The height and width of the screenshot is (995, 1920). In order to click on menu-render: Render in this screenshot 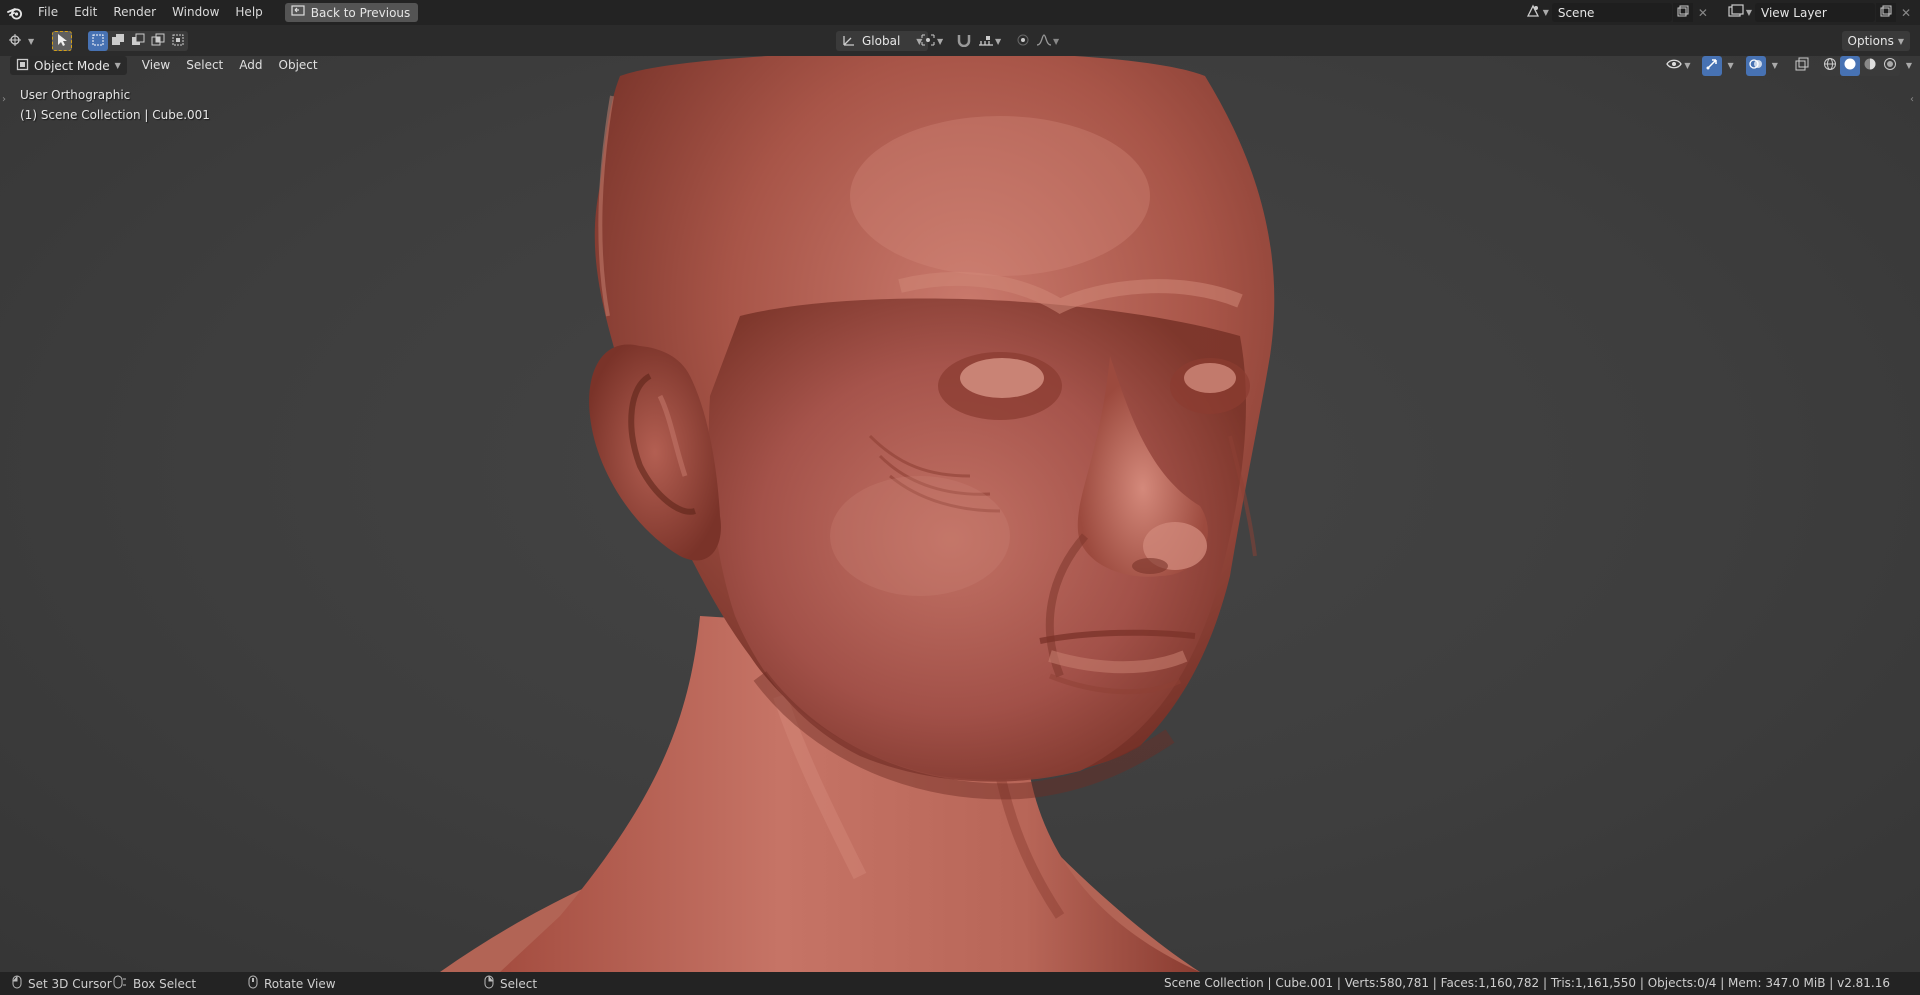, I will do `click(134, 12)`.